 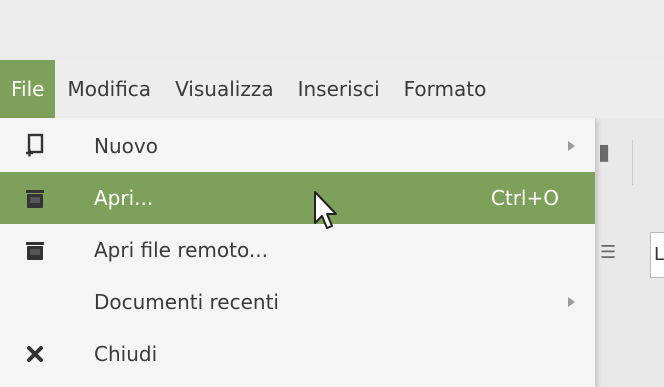 I want to click on menu-item-label: Chiudi, so click(x=126, y=354).